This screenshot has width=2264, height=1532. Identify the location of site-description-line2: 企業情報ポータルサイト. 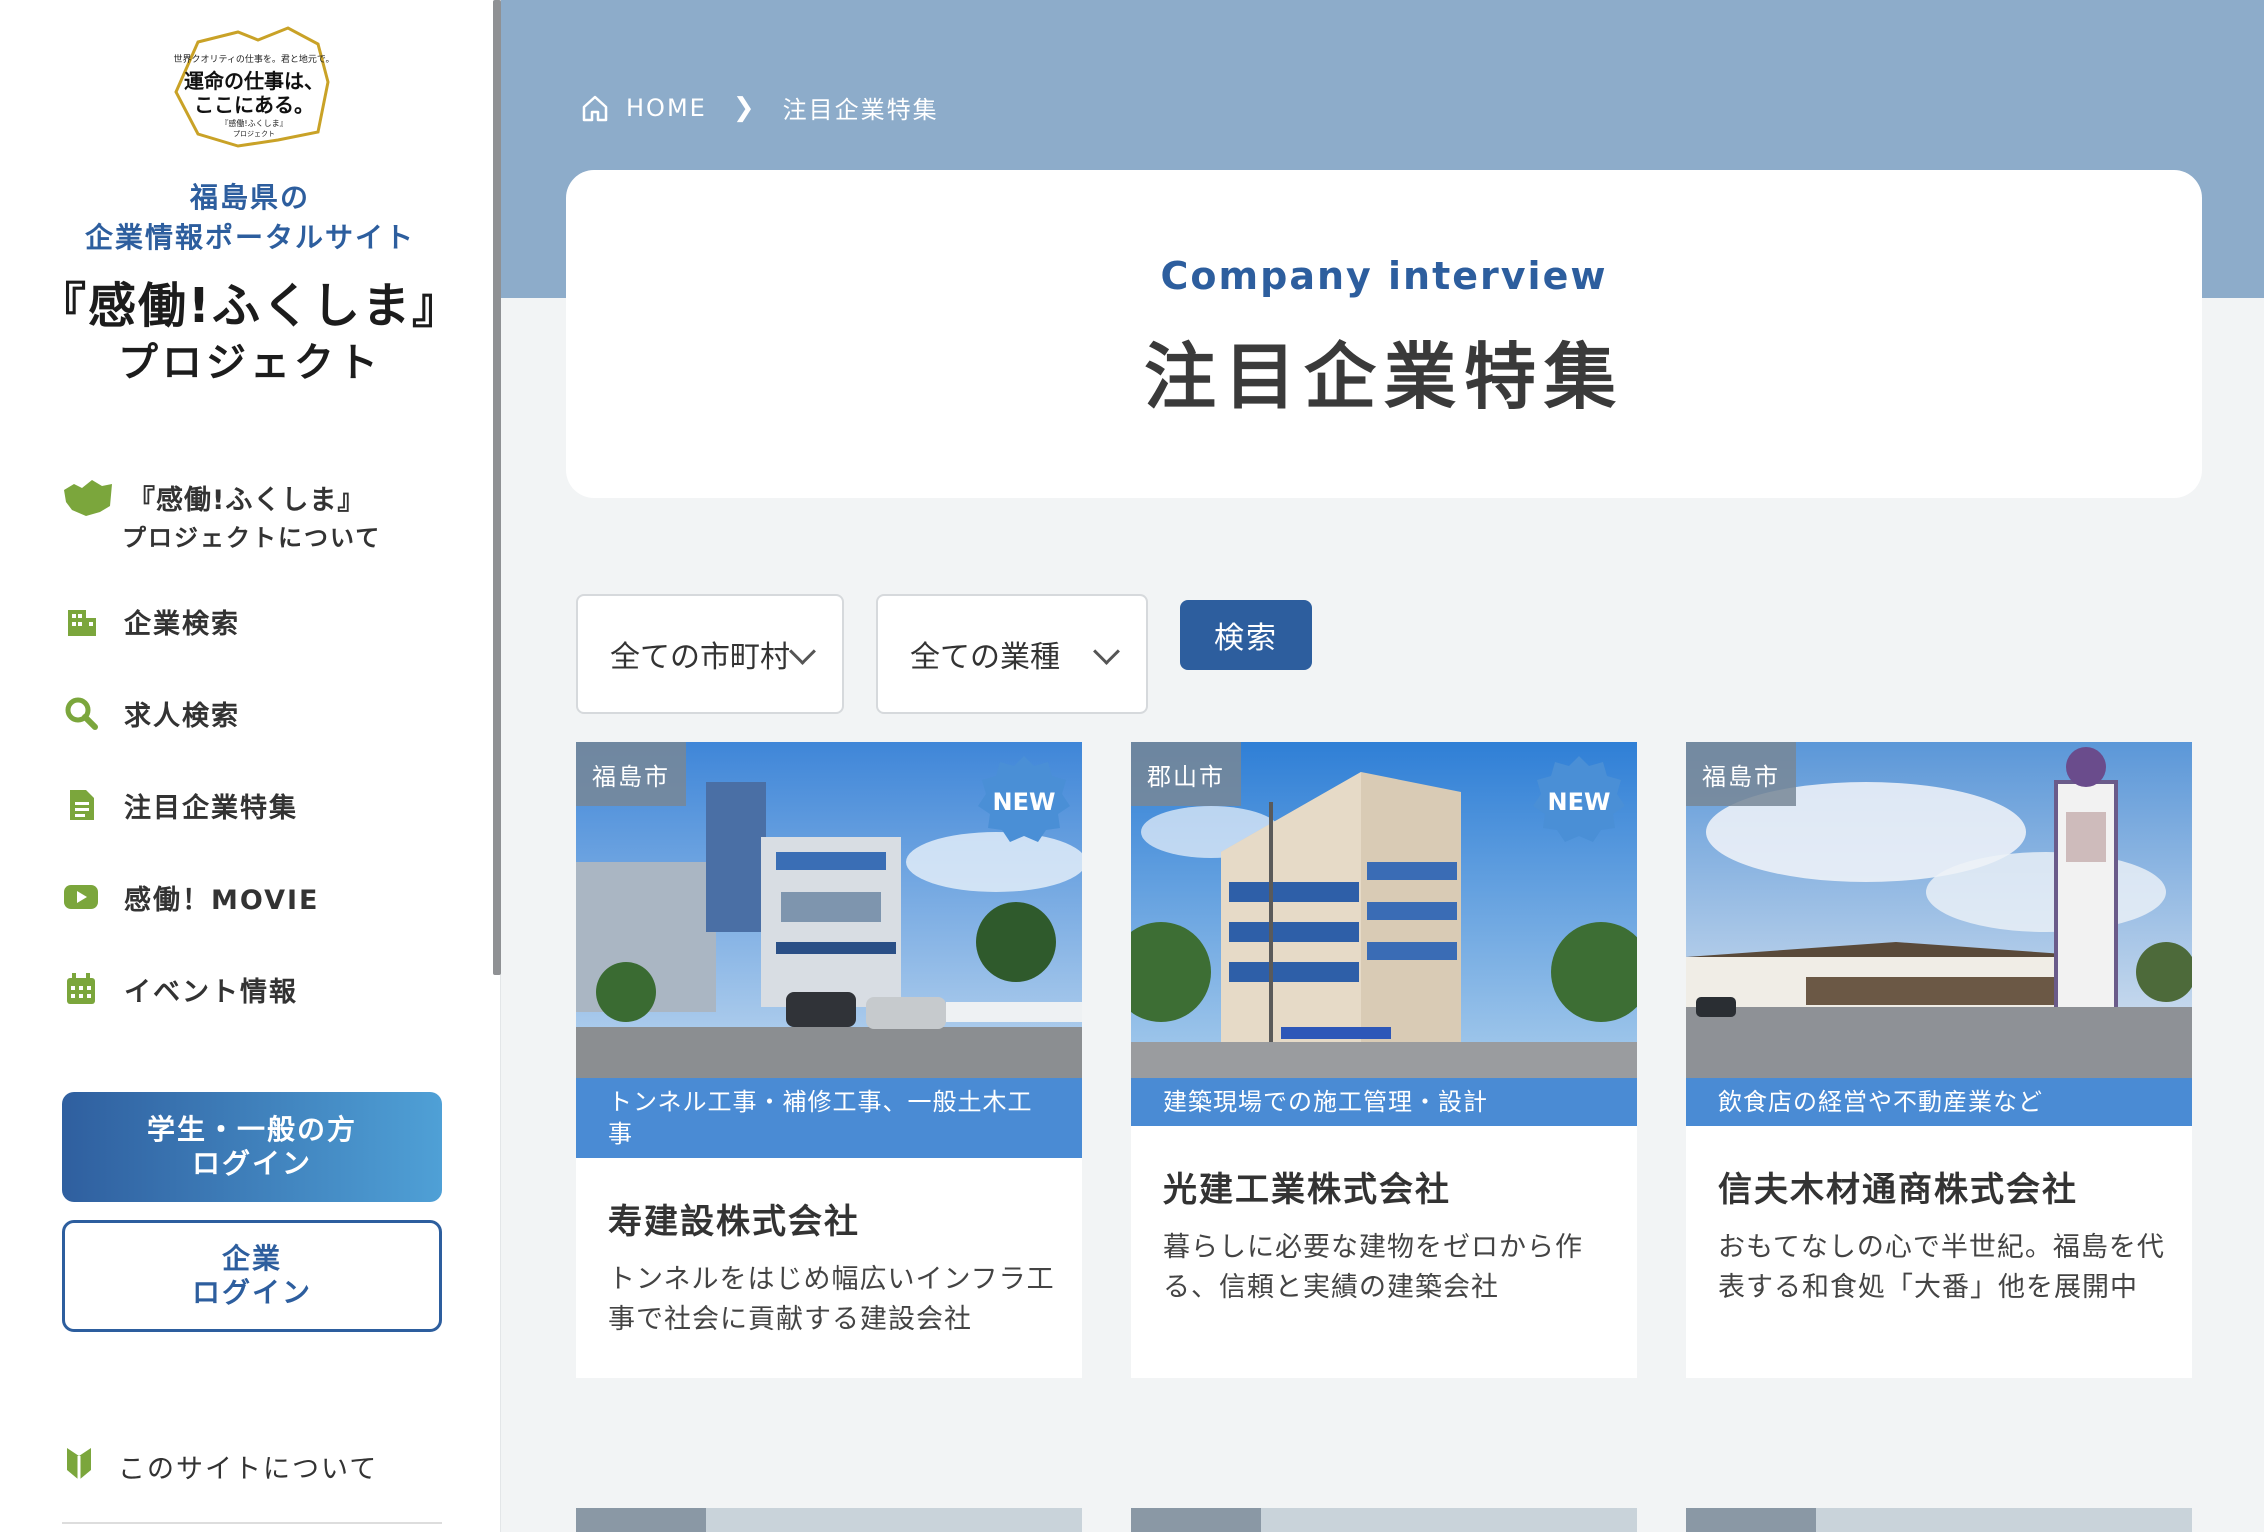
(249, 237).